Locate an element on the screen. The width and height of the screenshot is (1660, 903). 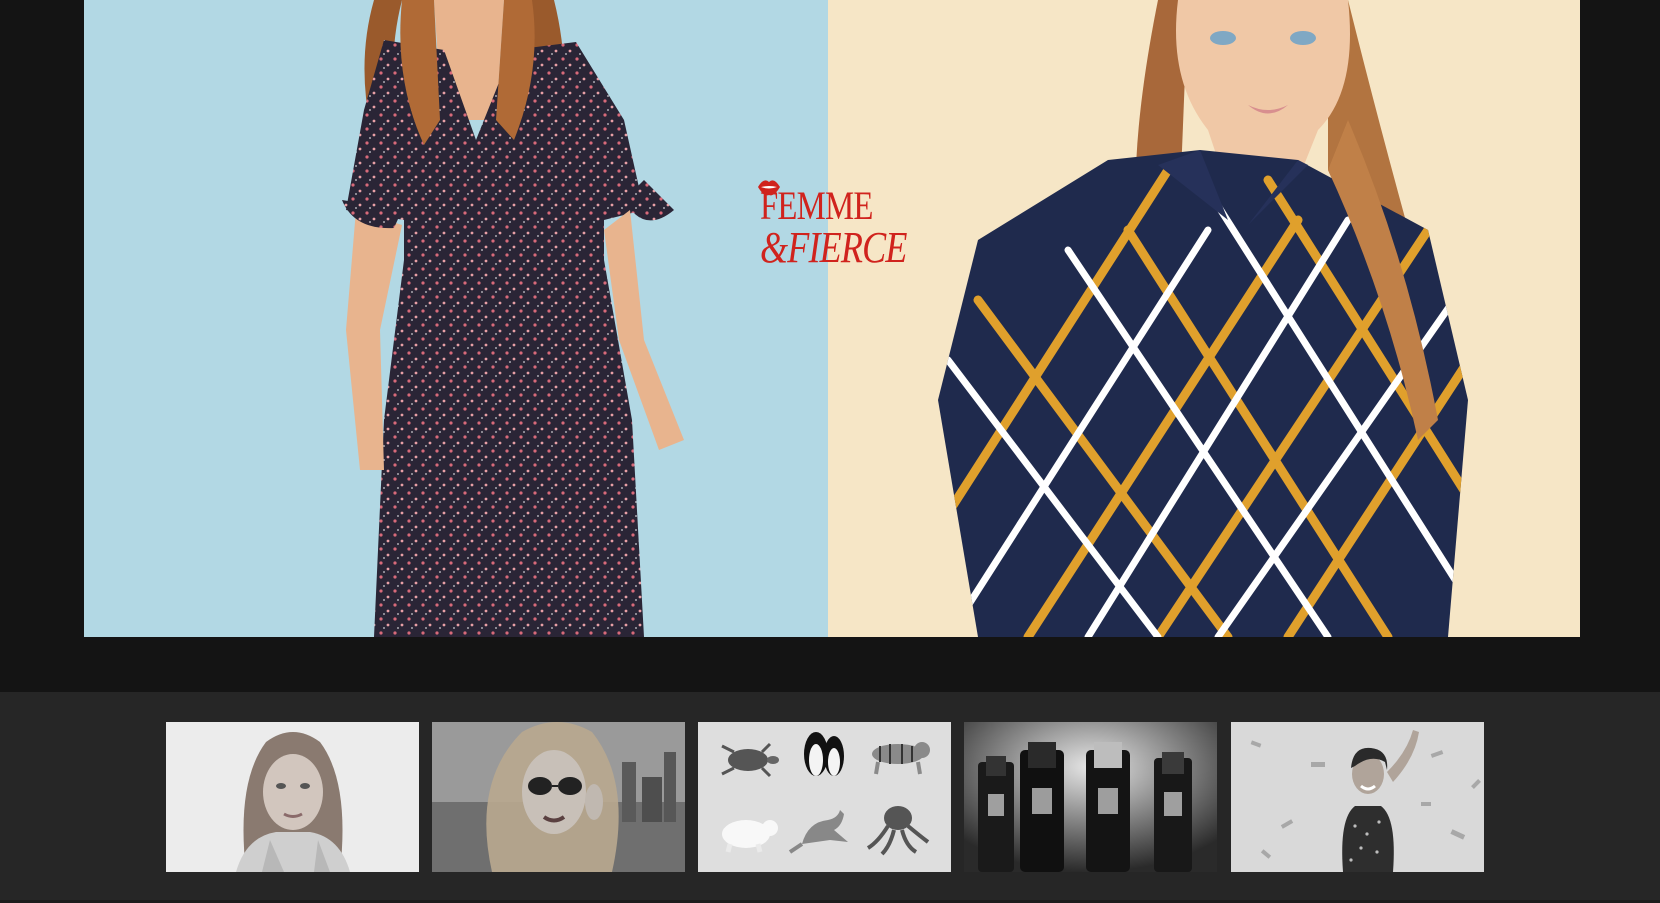
portrait-confetti-photo-icon is located at coordinates (1357, 797).